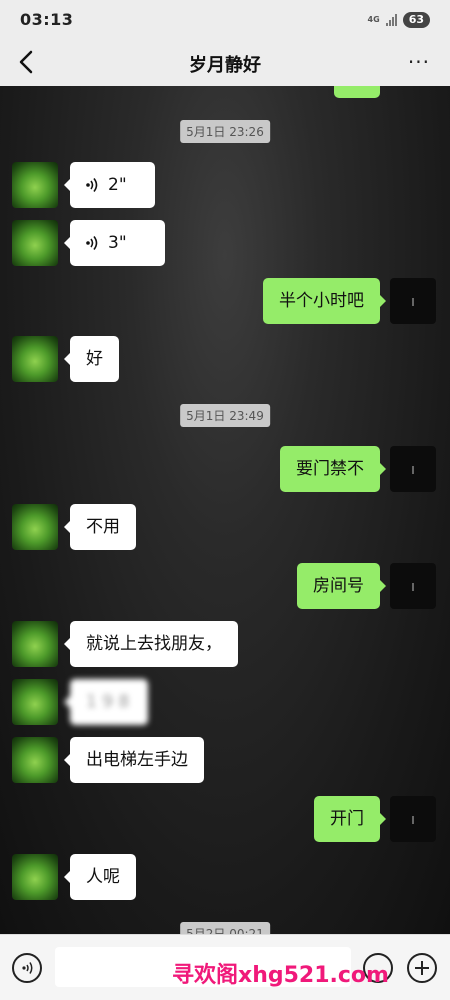 The height and width of the screenshot is (1000, 450). Describe the element at coordinates (341, 586) in the screenshot. I see `sent-message-bubble: 房间号` at that location.